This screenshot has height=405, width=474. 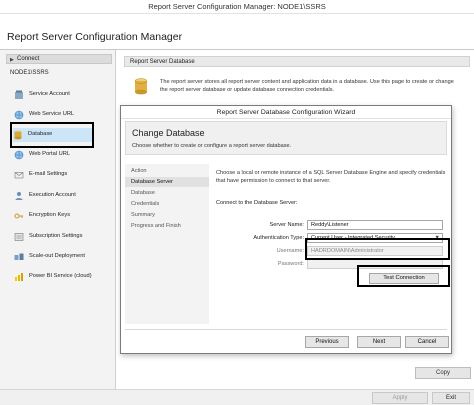 What do you see at coordinates (141, 86) in the screenshot?
I see `database-icon` at bounding box center [141, 86].